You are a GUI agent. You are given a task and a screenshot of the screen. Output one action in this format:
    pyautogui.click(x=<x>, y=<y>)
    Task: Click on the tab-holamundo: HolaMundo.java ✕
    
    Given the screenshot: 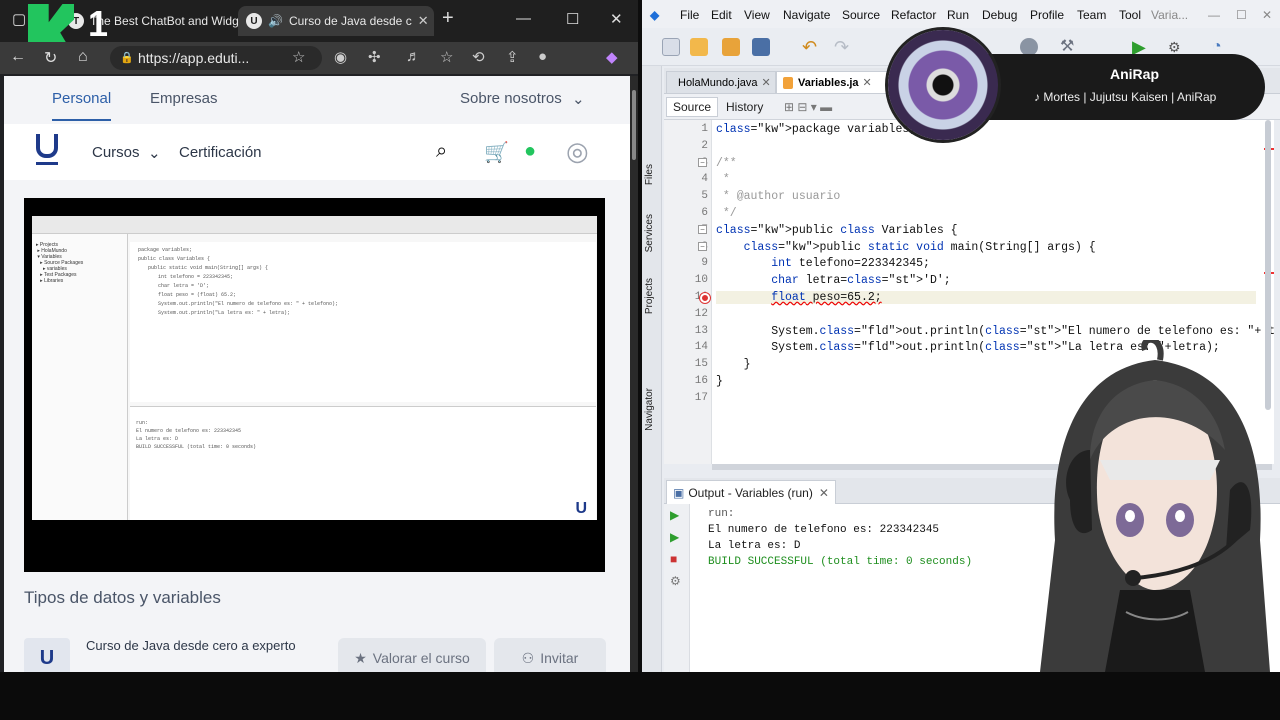 What is the action you would take?
    pyautogui.click(x=721, y=82)
    